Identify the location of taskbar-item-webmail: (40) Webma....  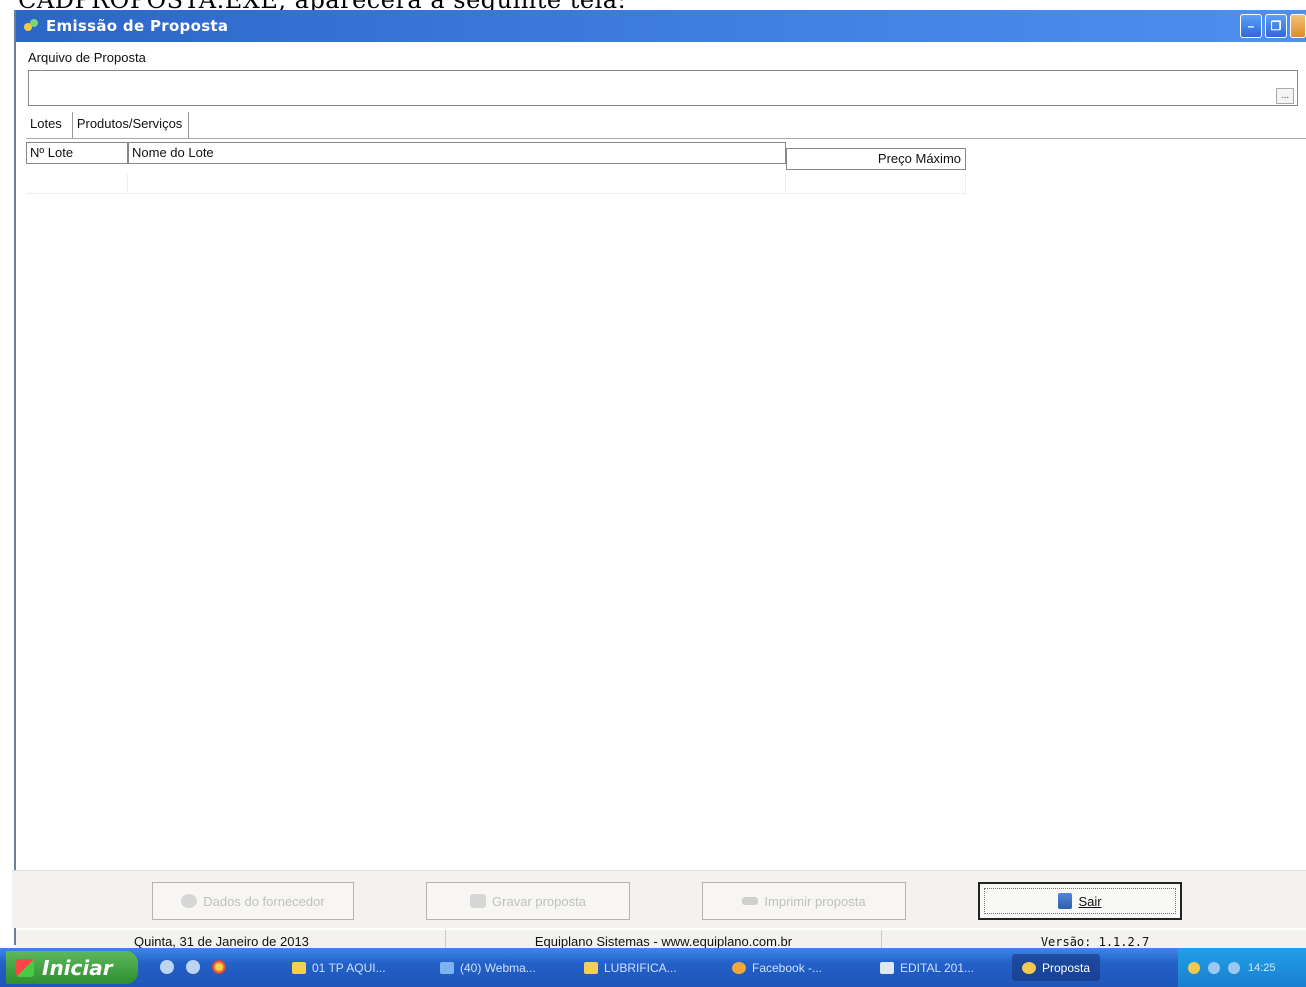
(486, 967).